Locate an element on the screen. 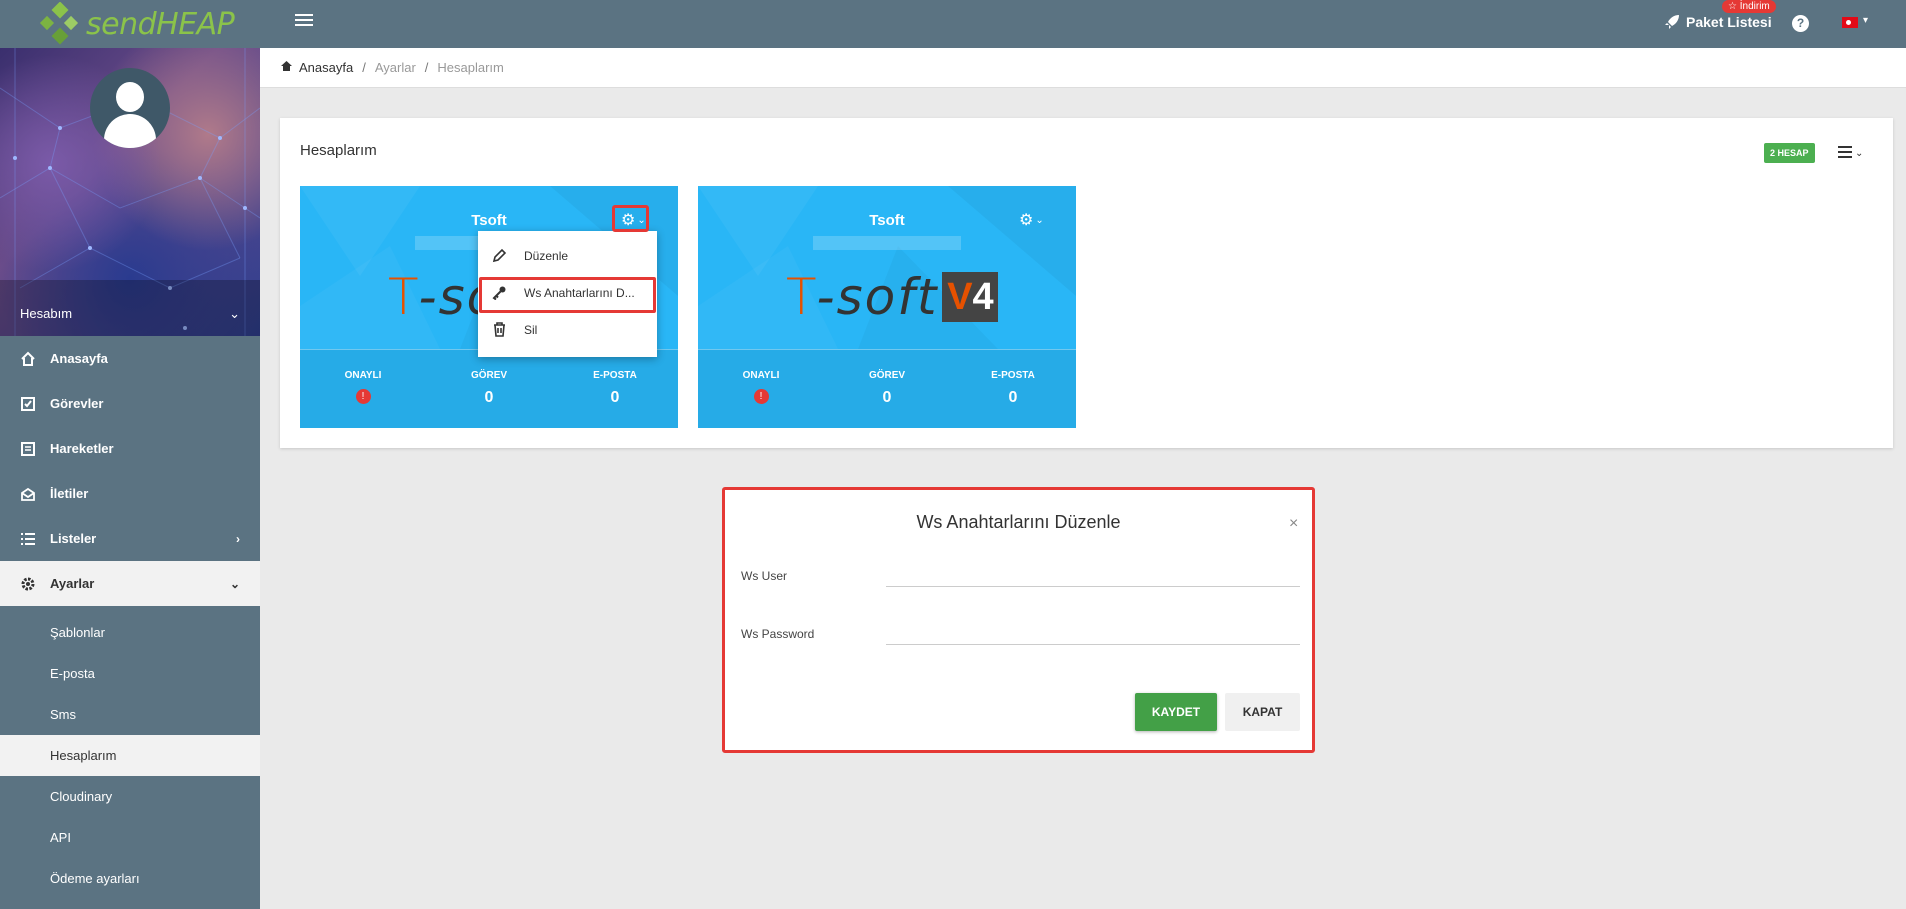 This screenshot has height=909, width=1906. menu-item-duzenle: Düzenle is located at coordinates (567, 255).